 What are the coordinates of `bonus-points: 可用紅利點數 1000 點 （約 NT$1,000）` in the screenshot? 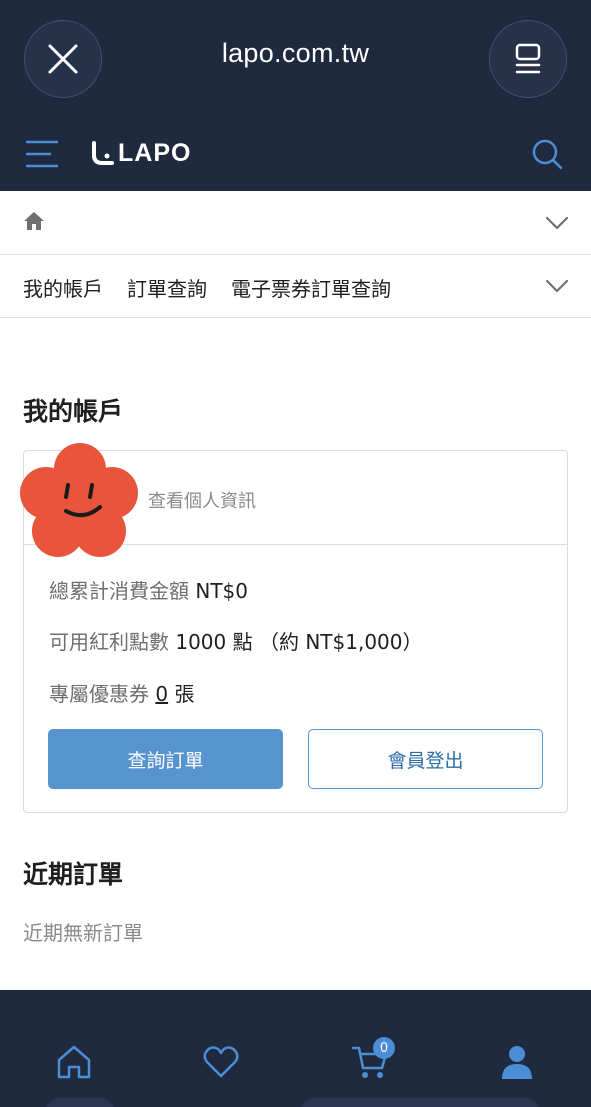 It's located at (236, 640).